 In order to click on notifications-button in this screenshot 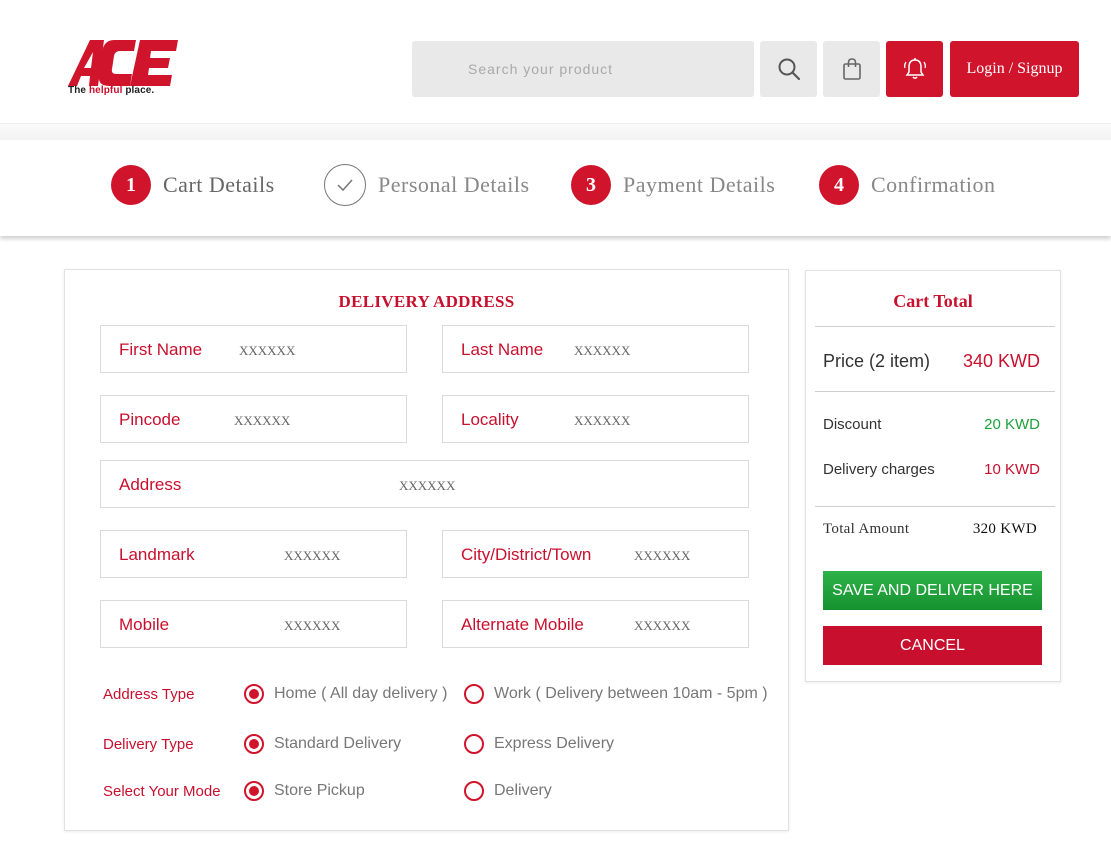, I will do `click(914, 69)`.